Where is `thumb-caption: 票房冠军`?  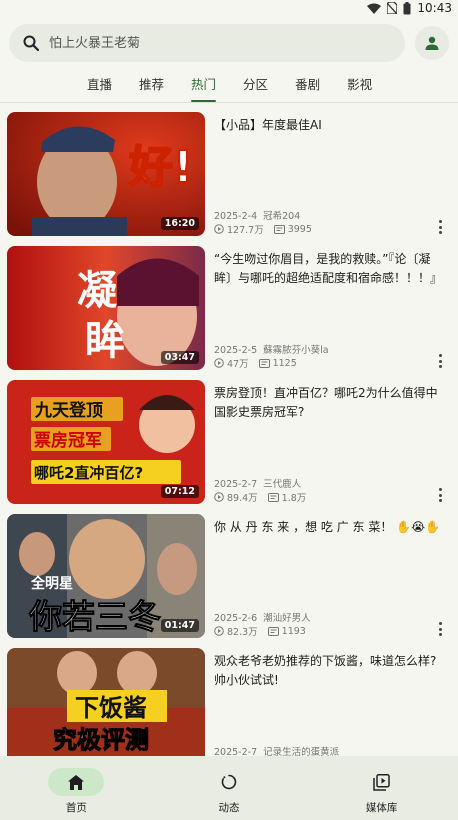 thumb-caption: 票房冠军 is located at coordinates (68, 440).